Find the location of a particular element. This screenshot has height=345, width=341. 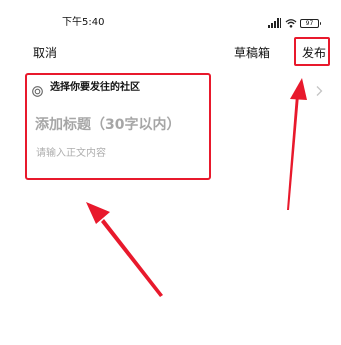

arrow-to-publish-icon is located at coordinates (297, 144).